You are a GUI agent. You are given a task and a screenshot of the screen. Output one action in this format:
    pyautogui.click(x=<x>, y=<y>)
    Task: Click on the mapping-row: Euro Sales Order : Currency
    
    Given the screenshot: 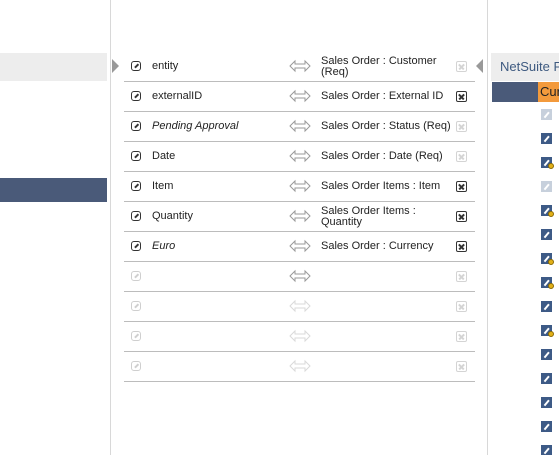 What is the action you would take?
    pyautogui.click(x=299, y=247)
    